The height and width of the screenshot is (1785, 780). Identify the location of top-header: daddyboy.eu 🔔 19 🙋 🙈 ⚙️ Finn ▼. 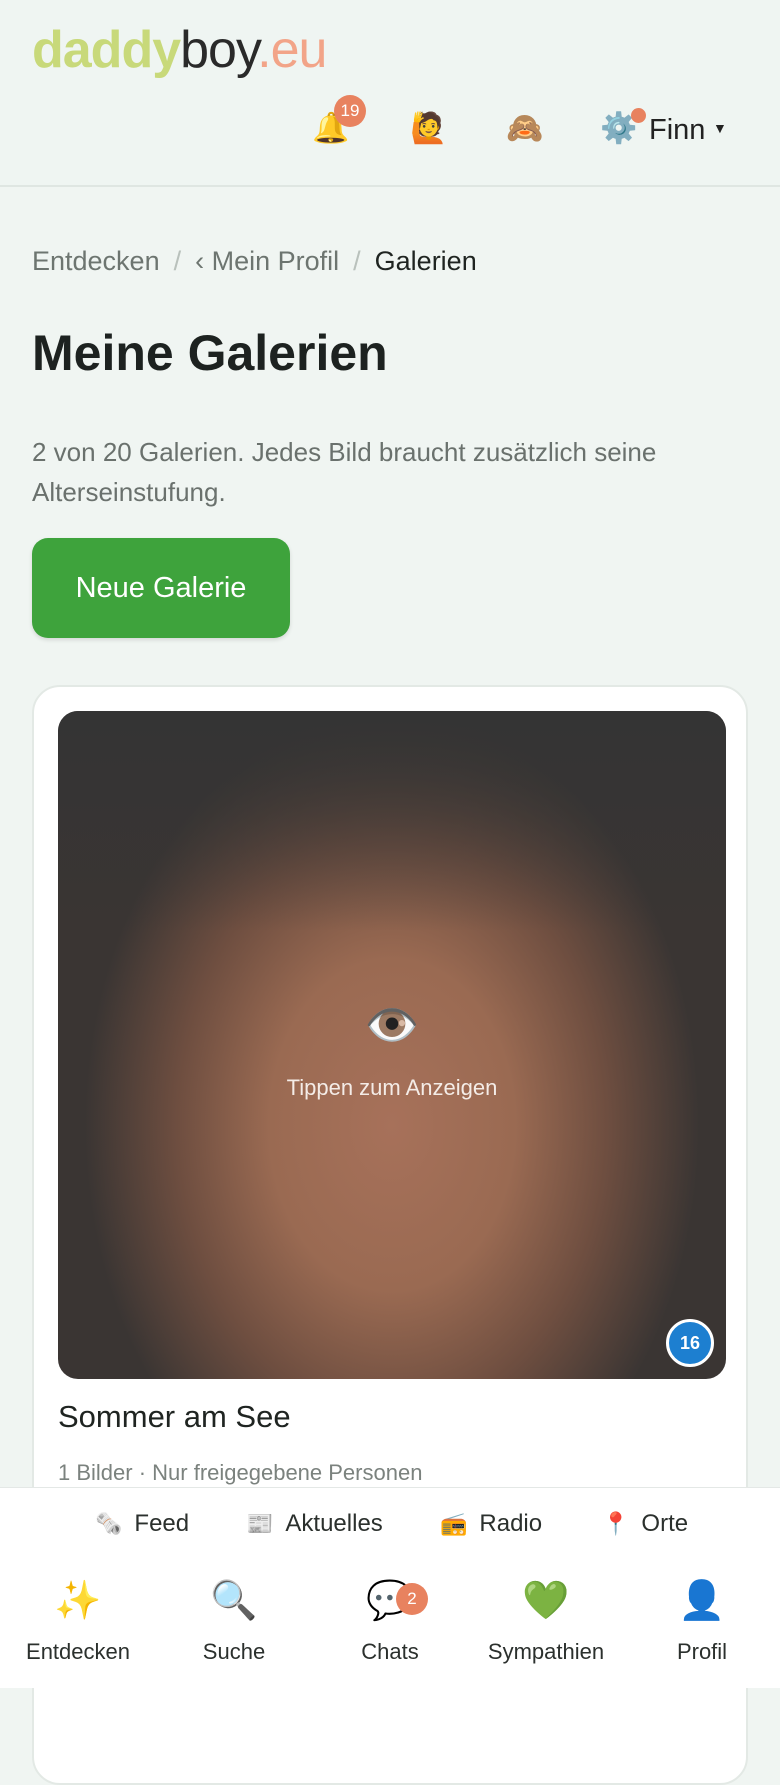
(390, 93).